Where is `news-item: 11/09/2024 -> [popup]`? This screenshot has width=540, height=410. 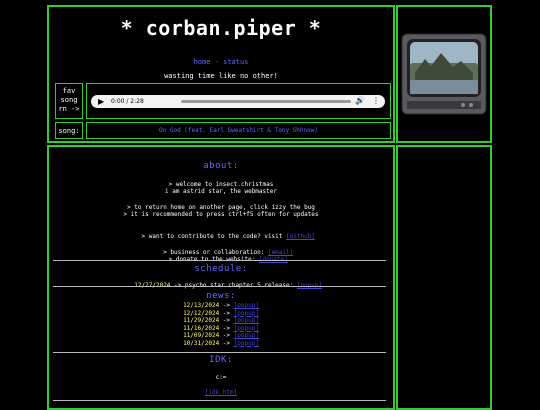
news-item: 11/09/2024 -> [popup] is located at coordinates (221, 335).